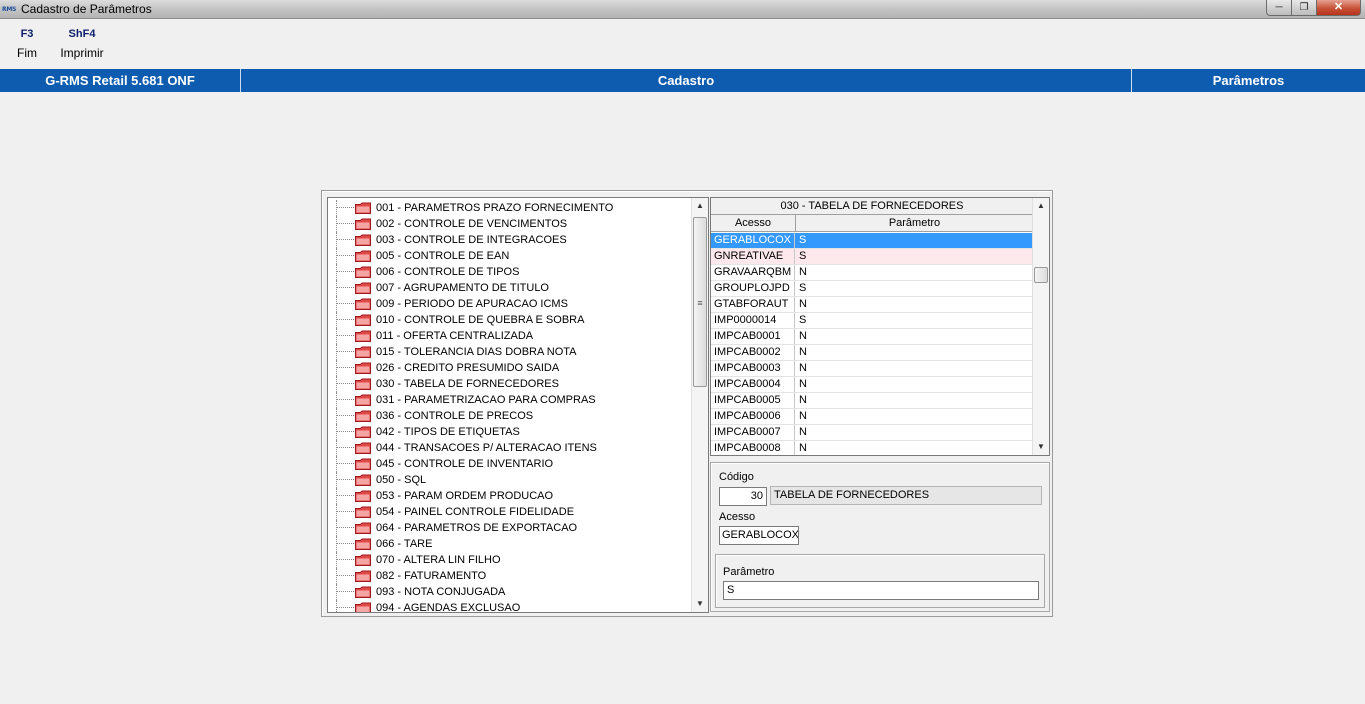 Image resolution: width=1365 pixels, height=704 pixels. Describe the element at coordinates (872, 353) in the screenshot. I see `table-row: IMPCAB0002 N` at that location.